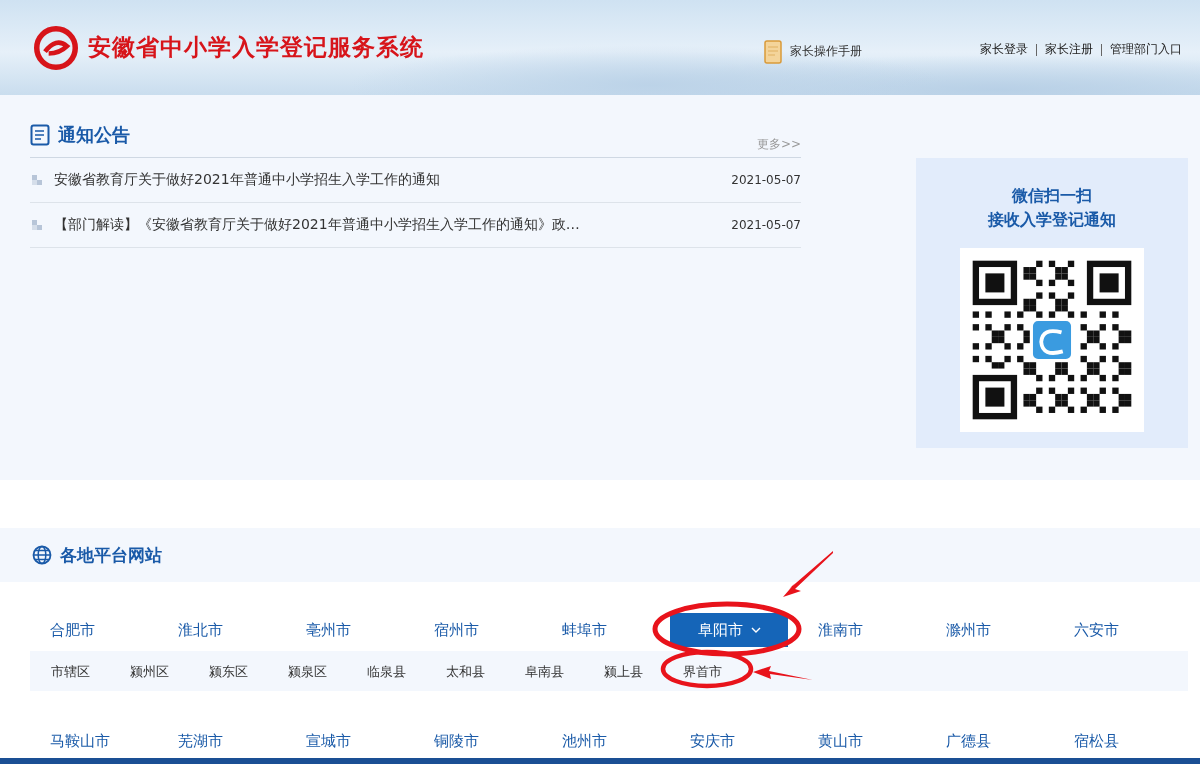  I want to click on district-link: 市辖区, so click(70, 671).